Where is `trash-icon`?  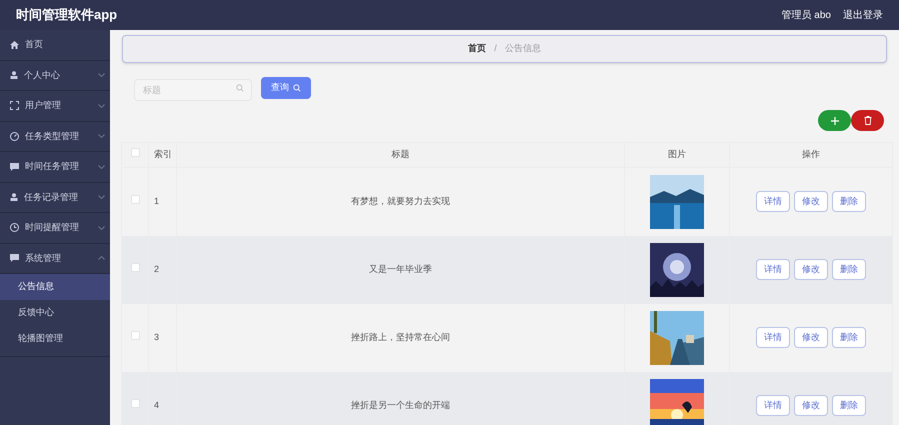
trash-icon is located at coordinates (868, 120).